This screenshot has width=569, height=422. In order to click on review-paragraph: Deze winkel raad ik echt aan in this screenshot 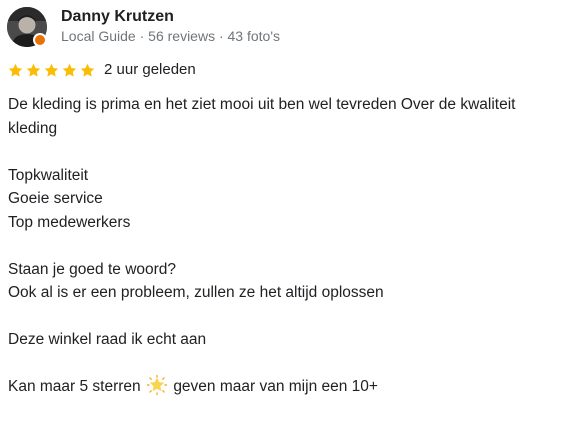, I will do `click(286, 340)`.